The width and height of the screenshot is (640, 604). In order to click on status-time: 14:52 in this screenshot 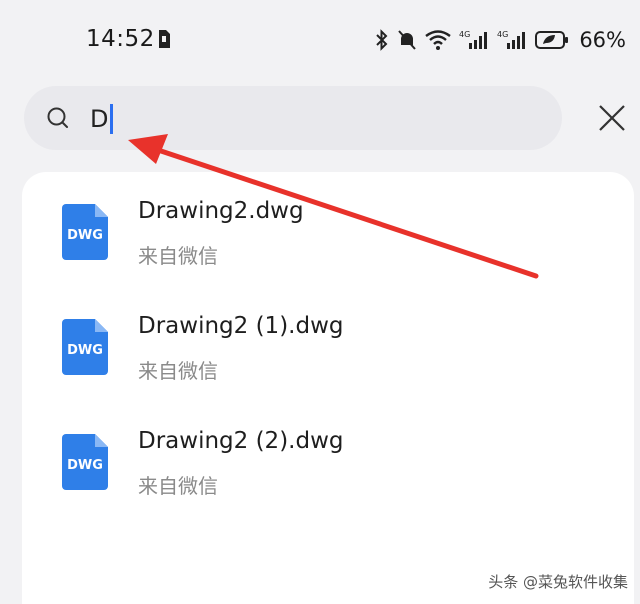, I will do `click(120, 39)`.